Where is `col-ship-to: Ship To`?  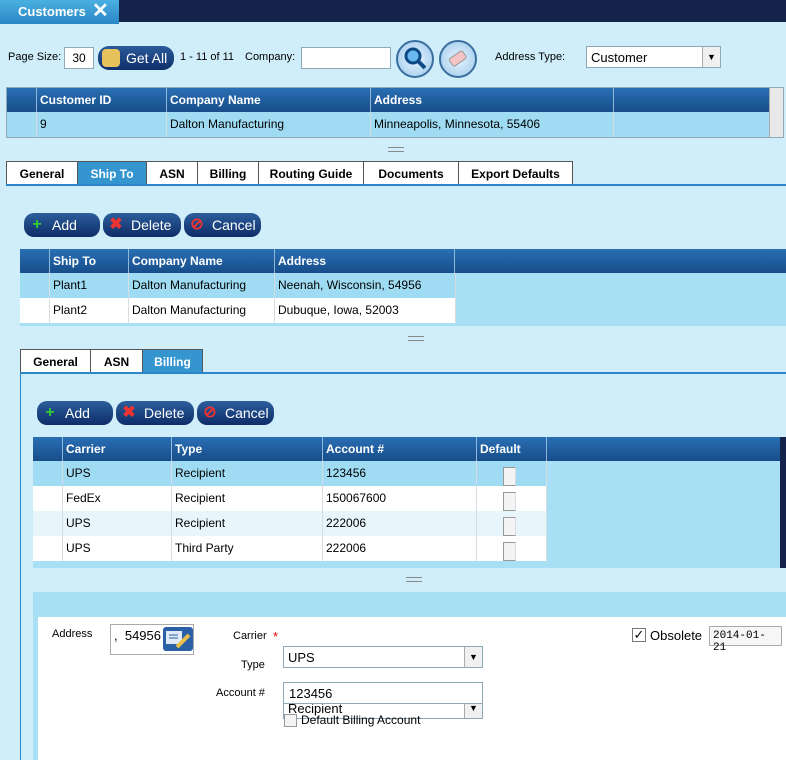 col-ship-to: Ship To is located at coordinates (89, 261).